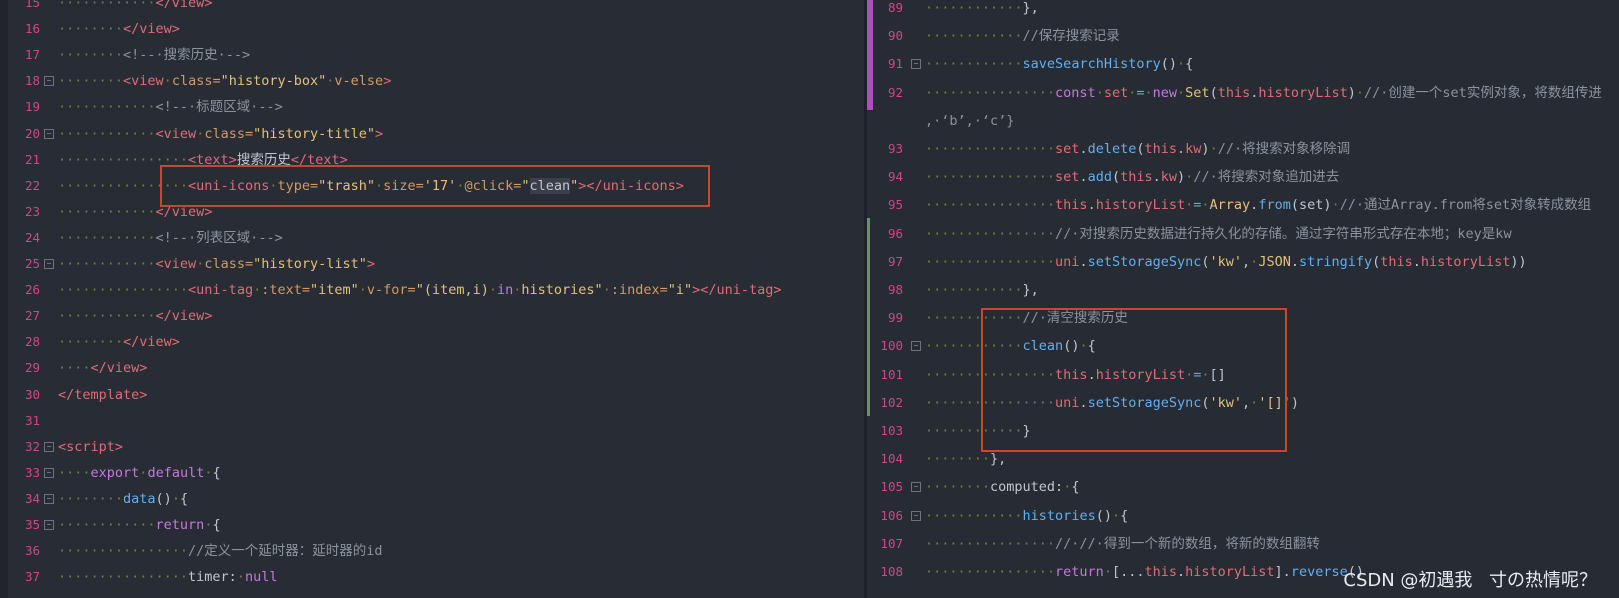 Image resolution: width=1619 pixels, height=598 pixels. I want to click on code-line: 35− ············return·{, so click(433, 525).